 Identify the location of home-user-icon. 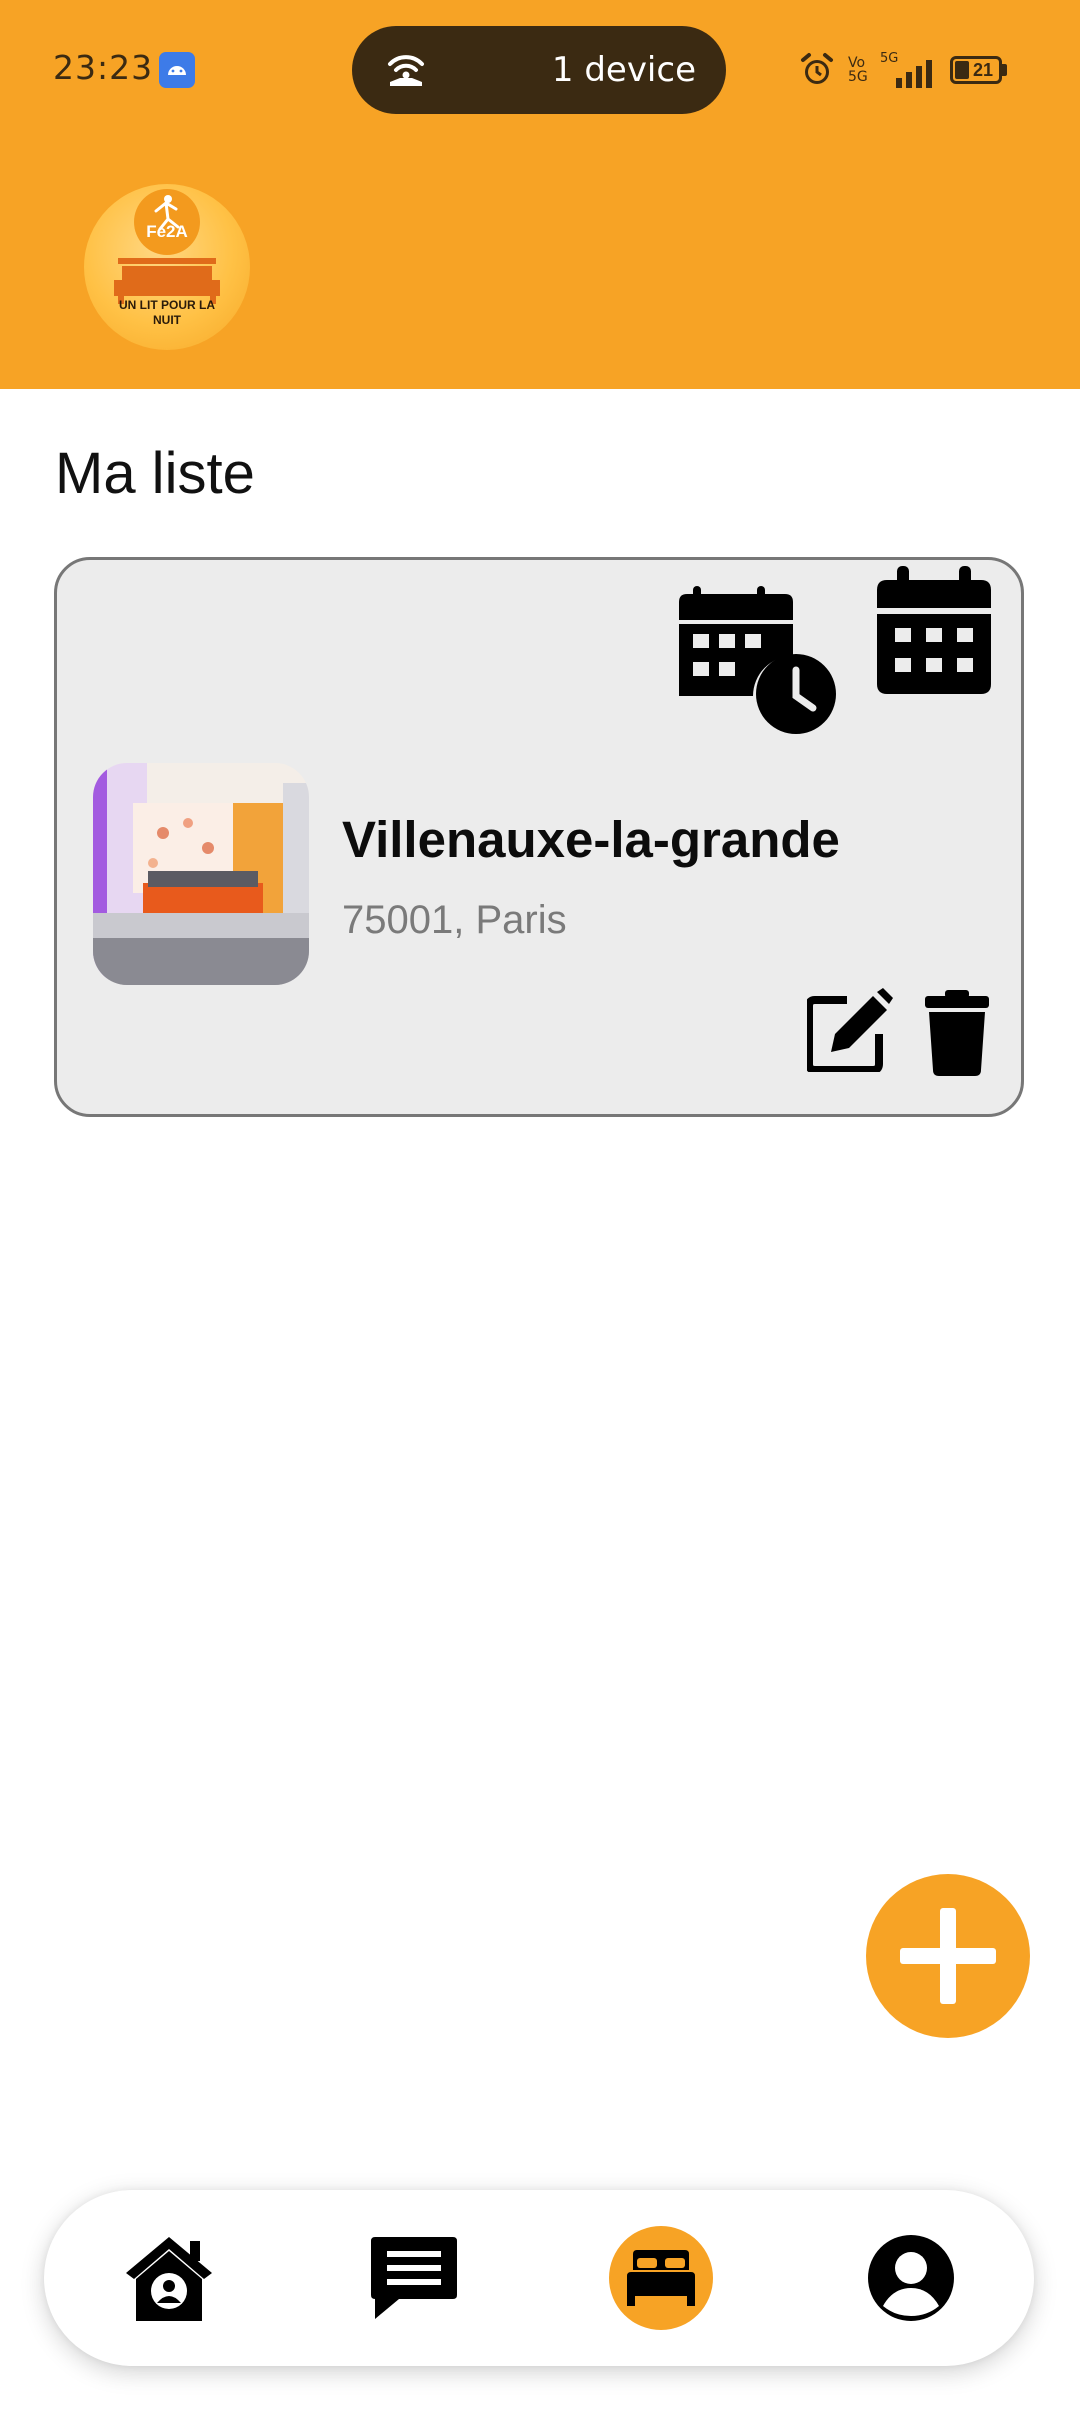
(169, 2279).